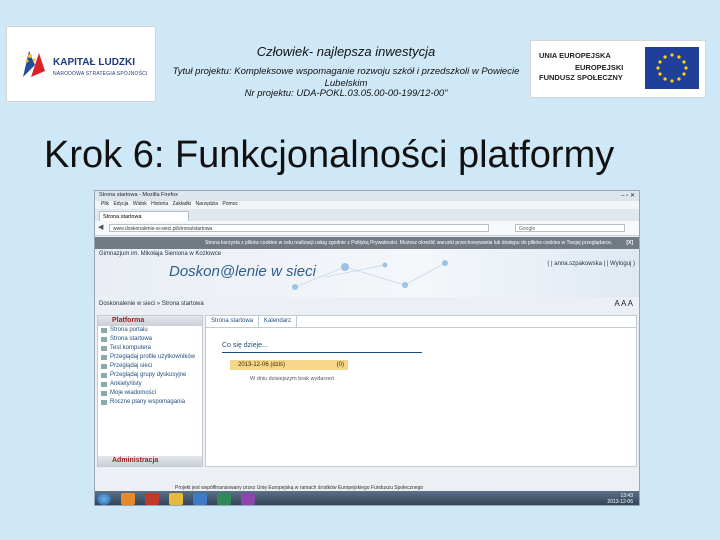 The width and height of the screenshot is (720, 540). I want to click on plan-icon, so click(104, 402).